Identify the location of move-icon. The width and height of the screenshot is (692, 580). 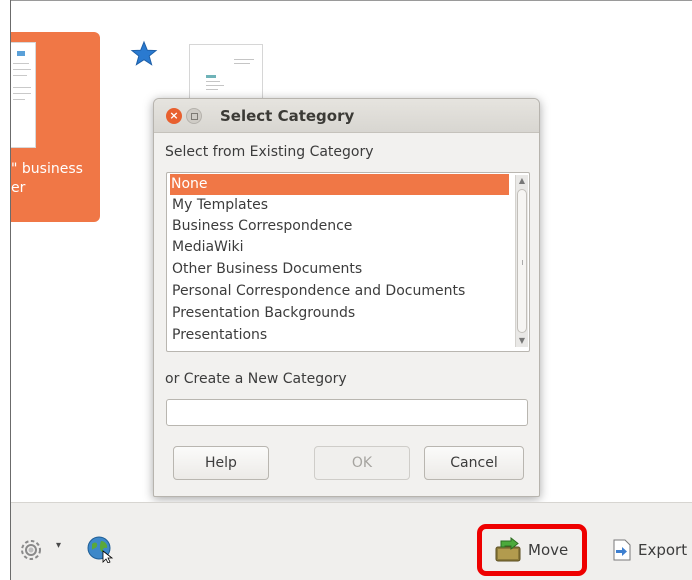
(508, 549).